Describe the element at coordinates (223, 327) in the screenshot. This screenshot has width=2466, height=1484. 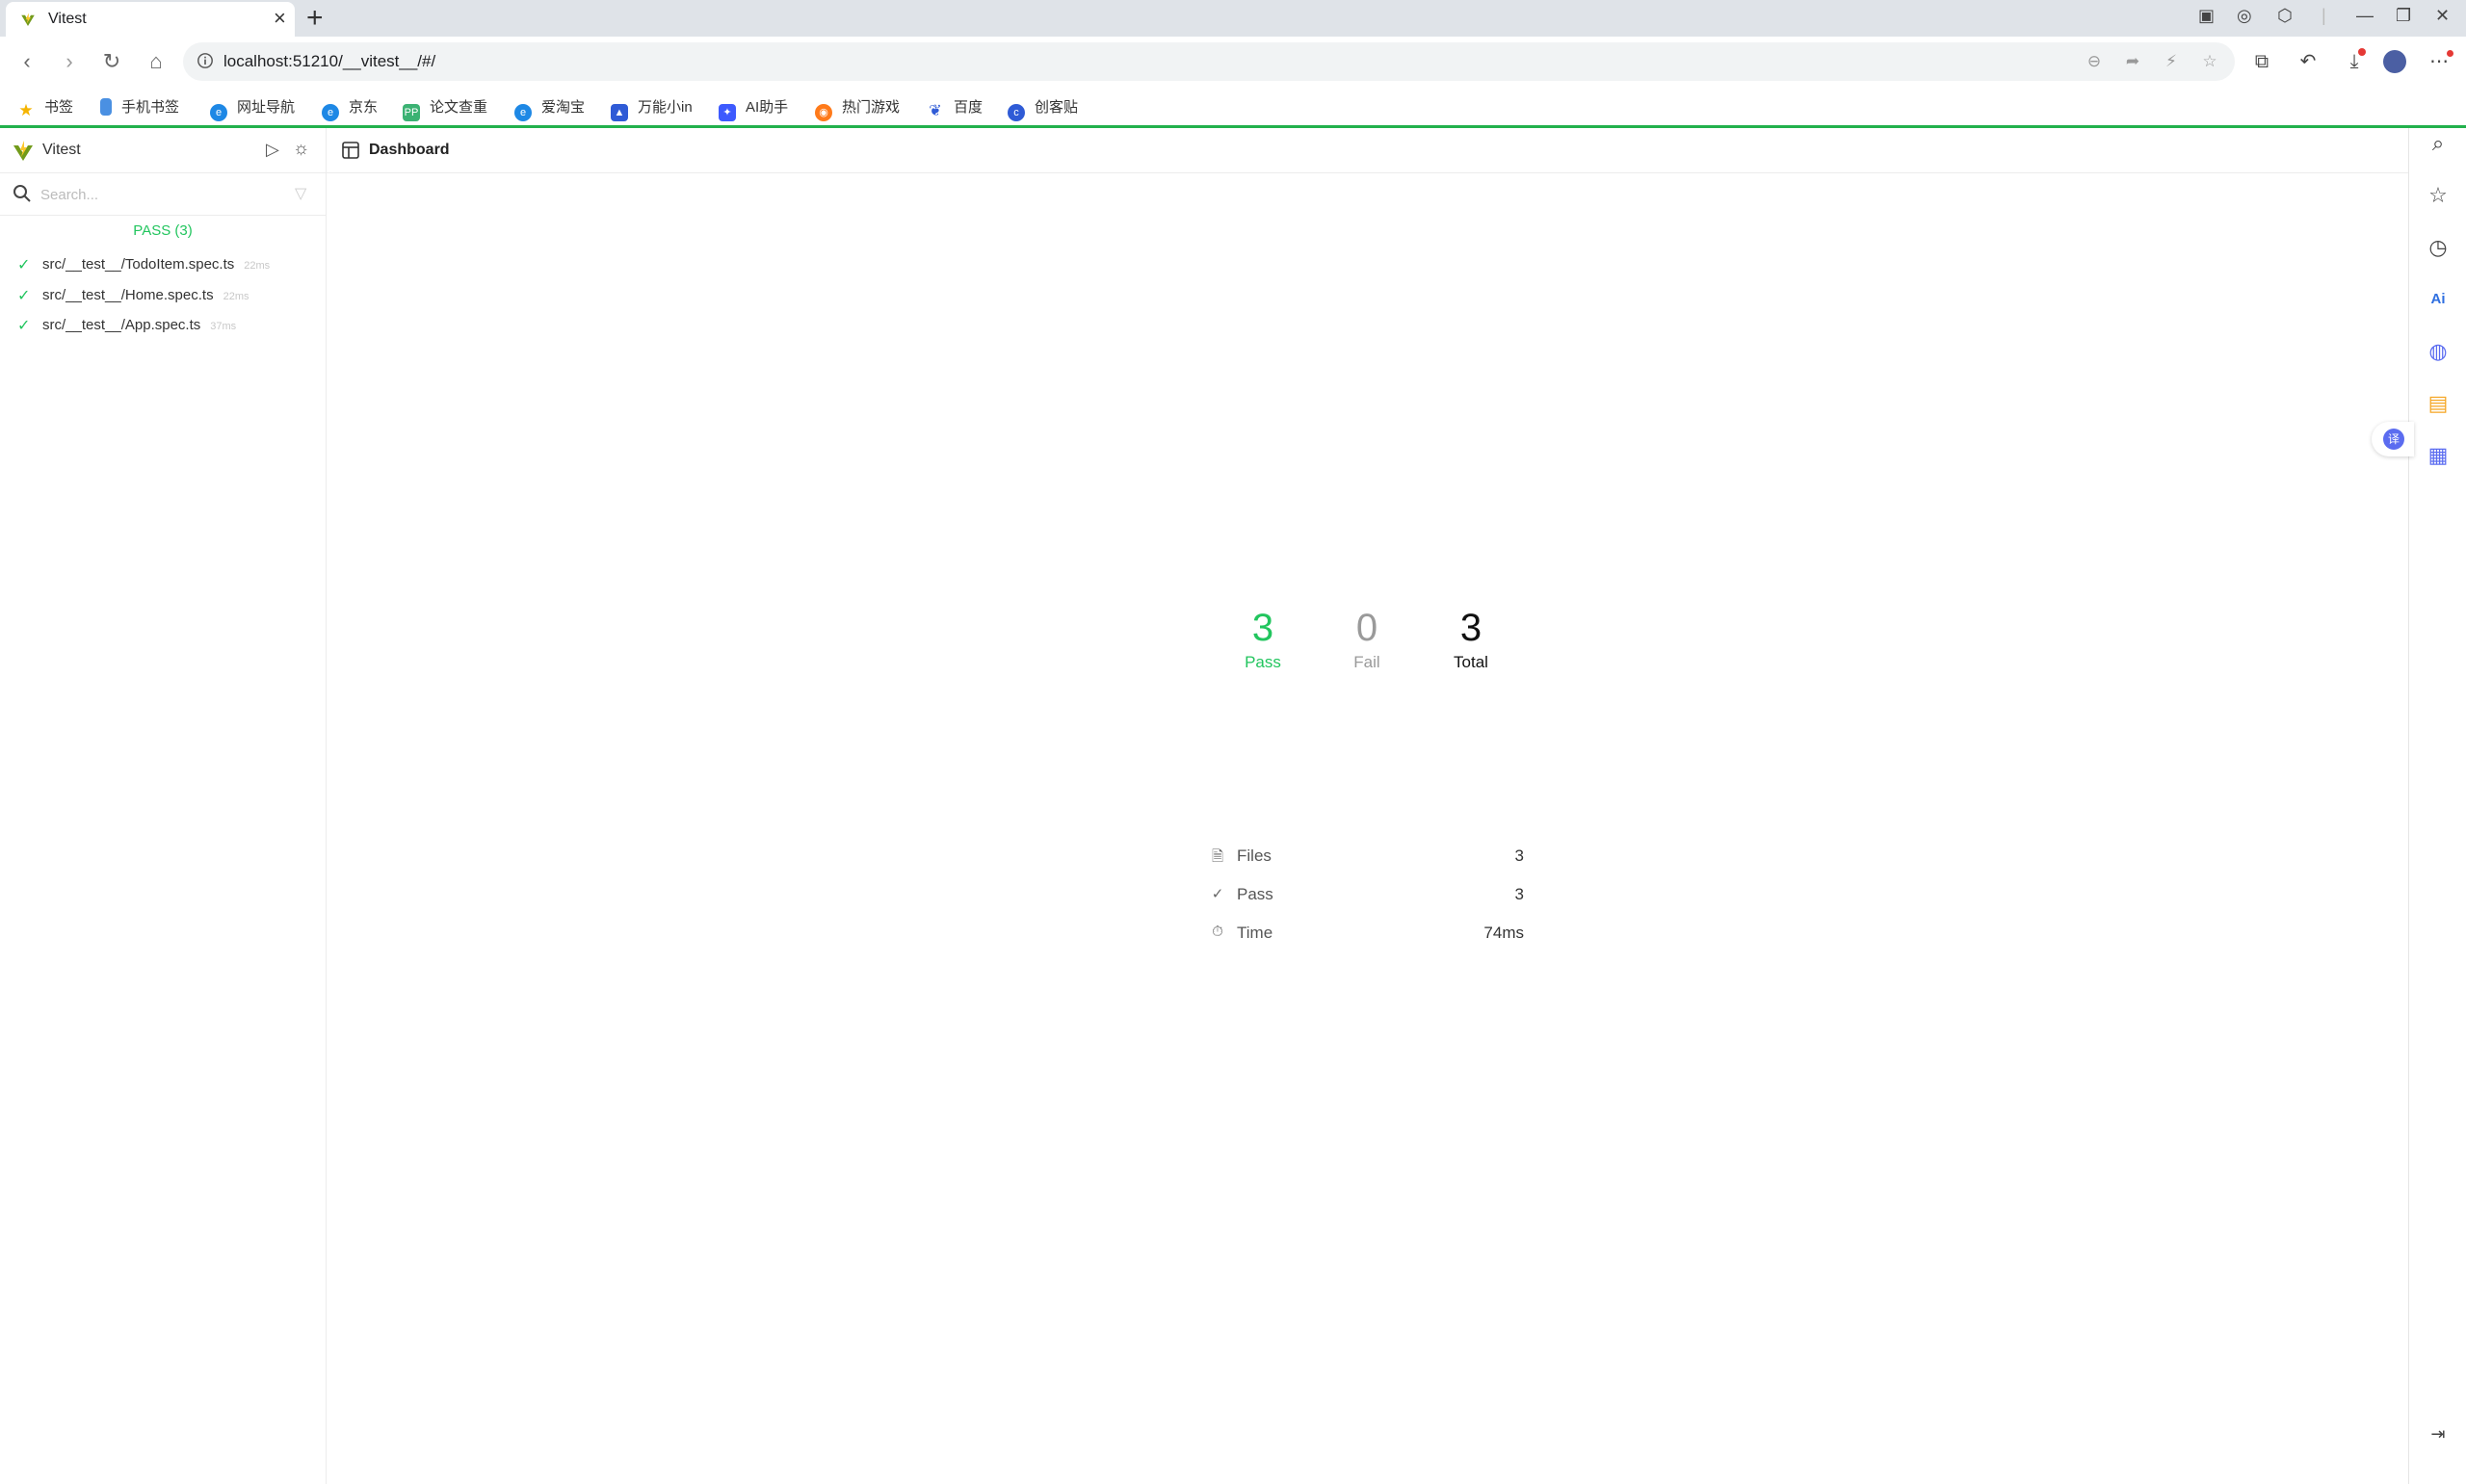
I see `test-file-duration: 37ms` at that location.